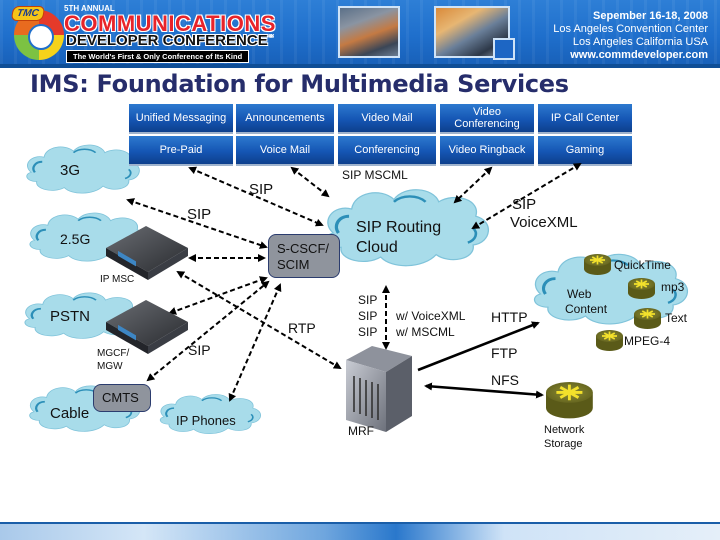  What do you see at coordinates (564, 437) in the screenshot?
I see `network-storage-label: Network Storage` at bounding box center [564, 437].